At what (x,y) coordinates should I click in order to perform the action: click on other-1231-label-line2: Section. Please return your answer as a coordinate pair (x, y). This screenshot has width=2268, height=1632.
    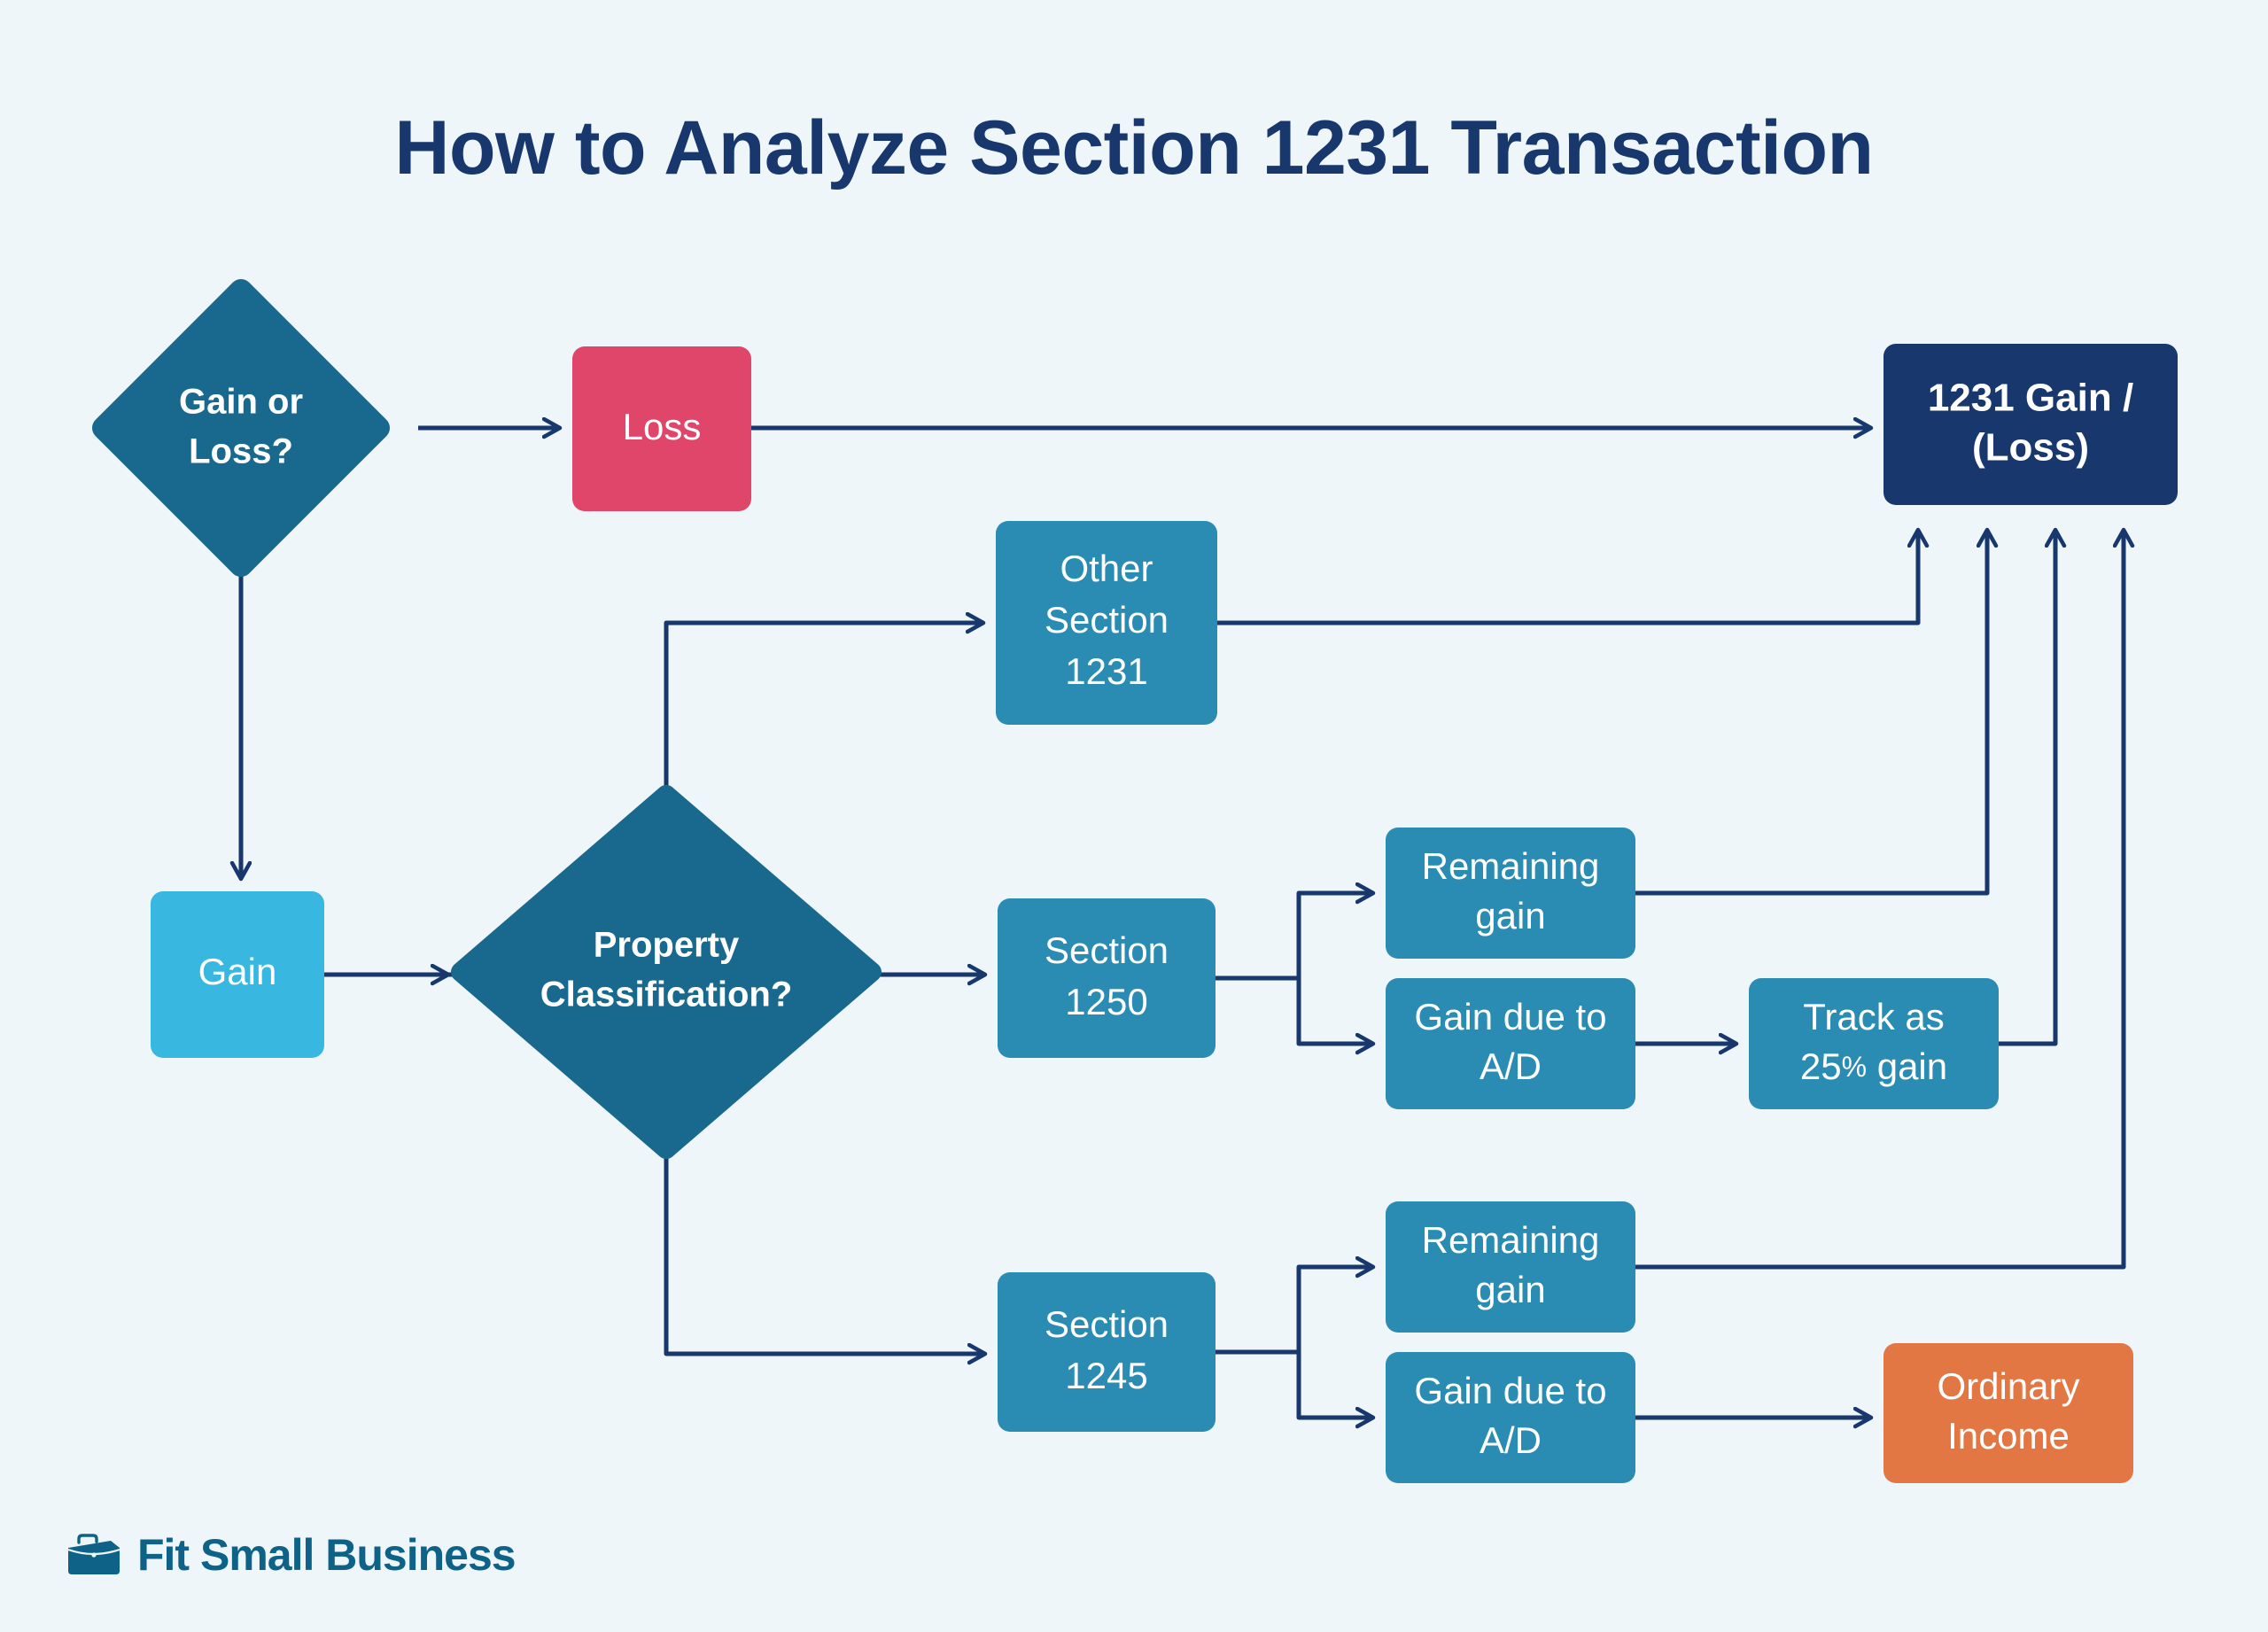
    Looking at the image, I should click on (1107, 620).